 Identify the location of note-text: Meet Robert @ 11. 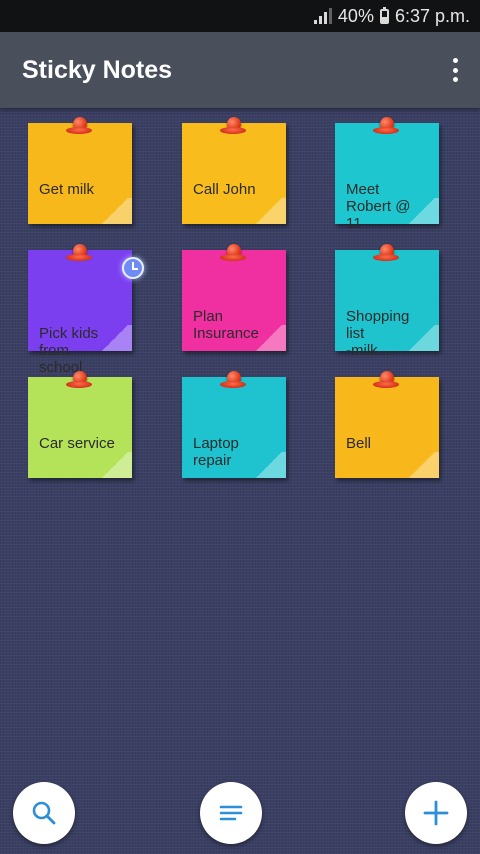
(378, 206).